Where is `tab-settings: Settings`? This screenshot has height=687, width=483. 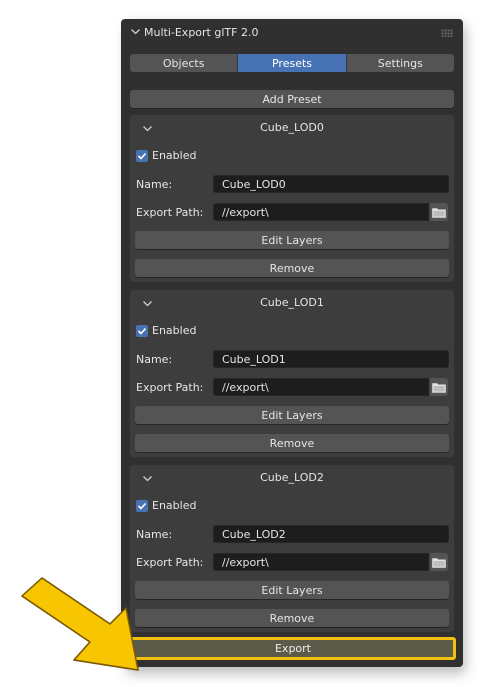
tab-settings: Settings is located at coordinates (400, 63).